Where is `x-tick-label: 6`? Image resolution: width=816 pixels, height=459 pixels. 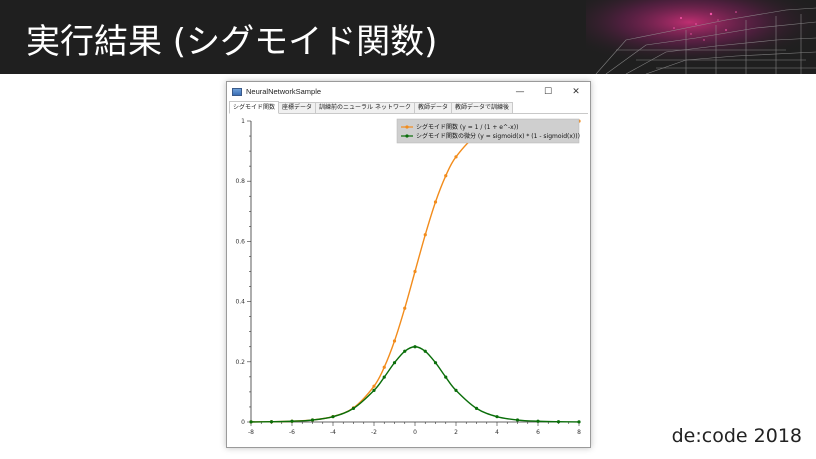 x-tick-label: 6 is located at coordinates (538, 432).